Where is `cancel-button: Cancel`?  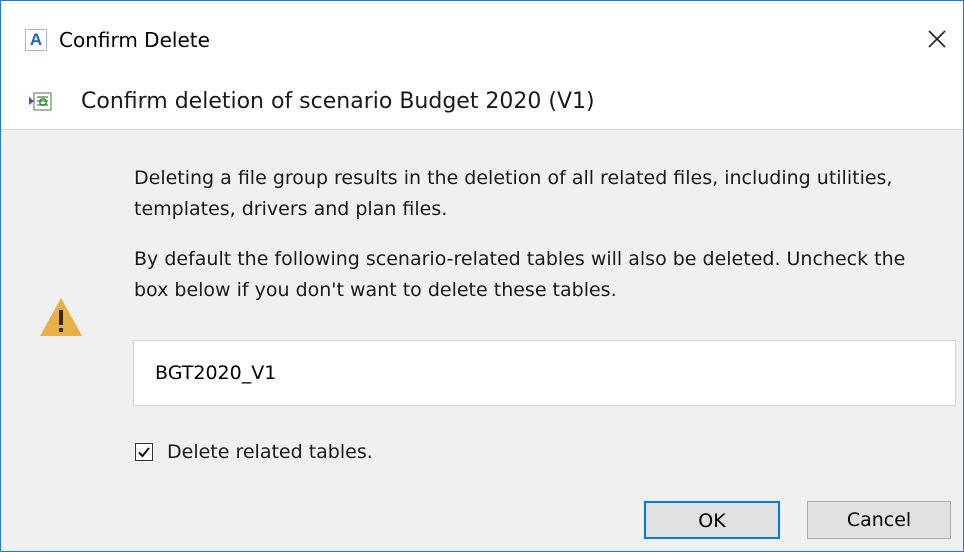 cancel-button: Cancel is located at coordinates (879, 520).